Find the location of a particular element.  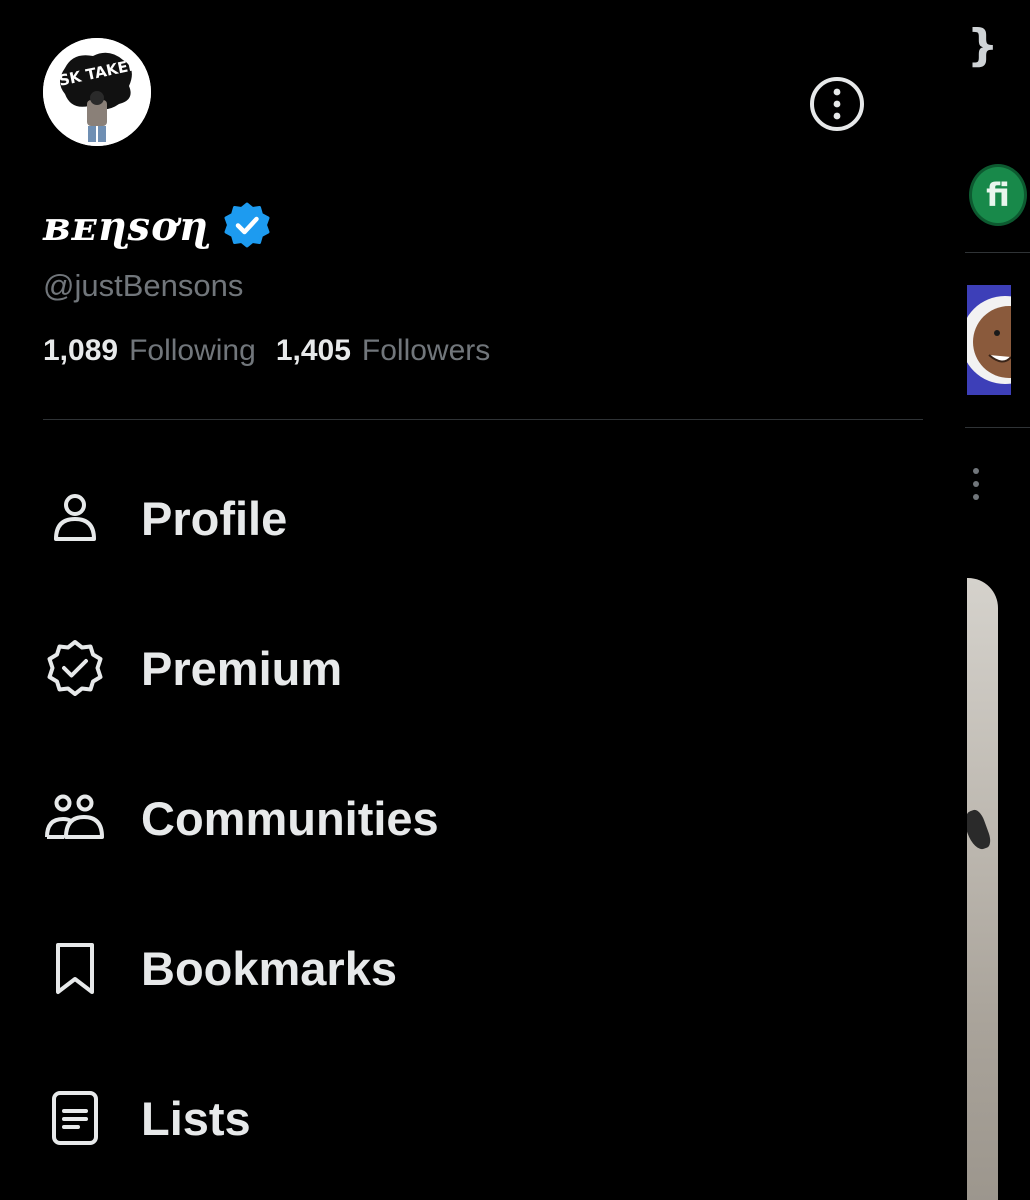

peek-top-glyph: } is located at coordinates (983, 45).